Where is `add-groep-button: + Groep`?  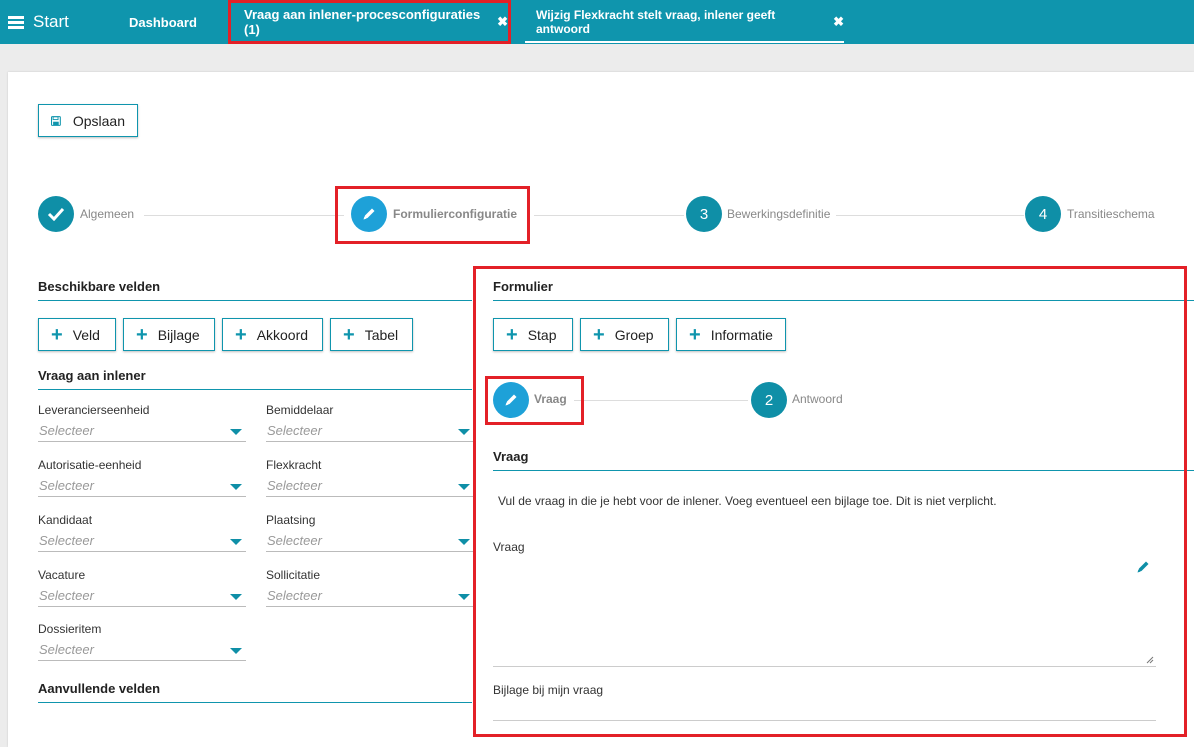 add-groep-button: + Groep is located at coordinates (624, 334).